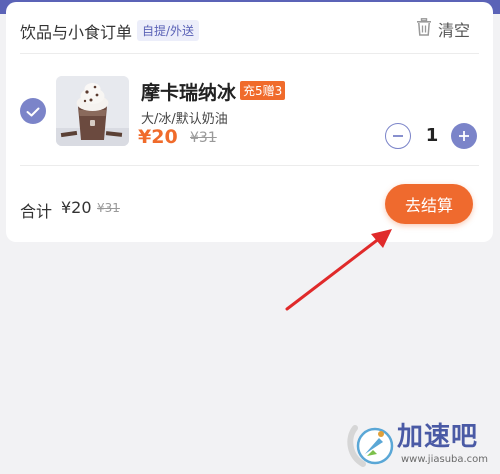 Image resolution: width=500 pixels, height=474 pixels. What do you see at coordinates (338, 270) in the screenshot?
I see `arrow-annotation` at bounding box center [338, 270].